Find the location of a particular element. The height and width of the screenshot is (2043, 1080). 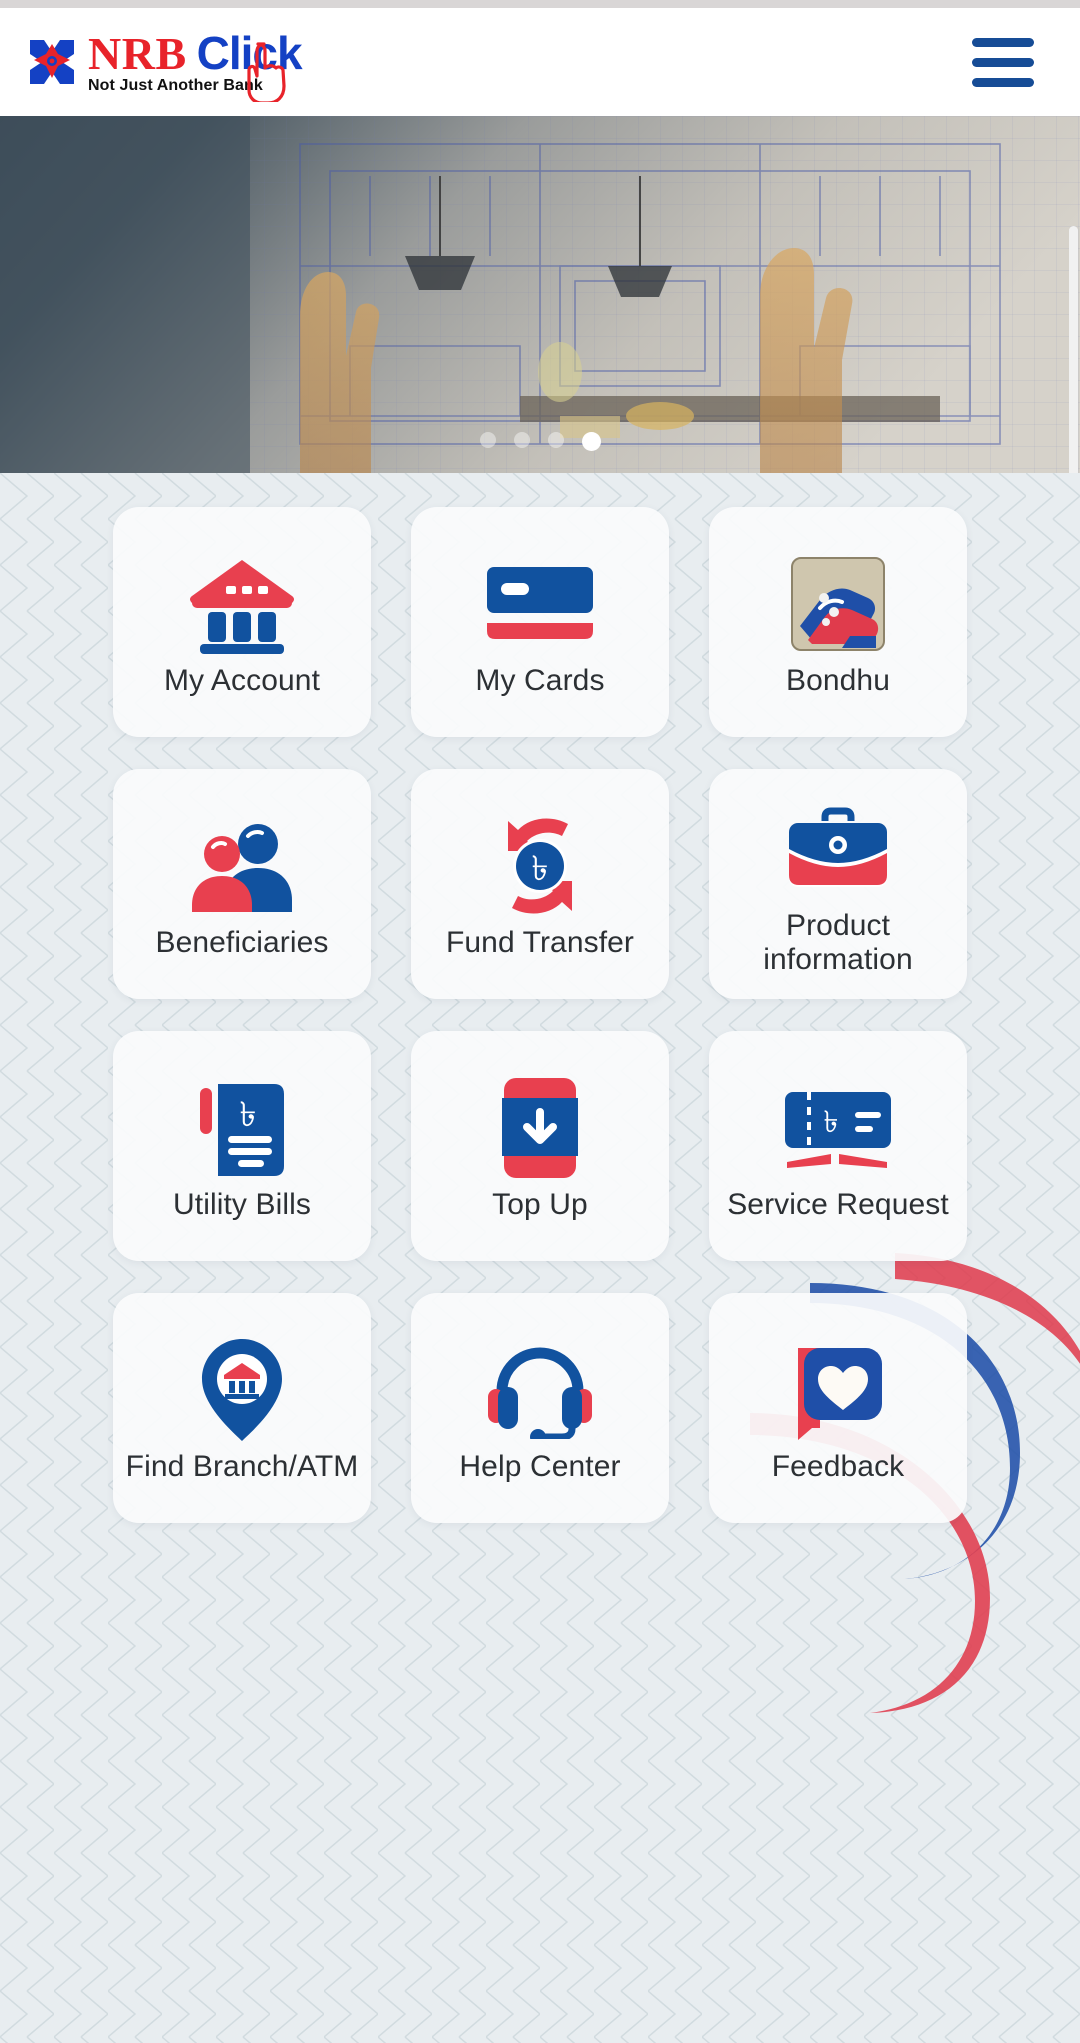

app-header: NRB Click Not Just Another Bank is located at coordinates (540, 62).